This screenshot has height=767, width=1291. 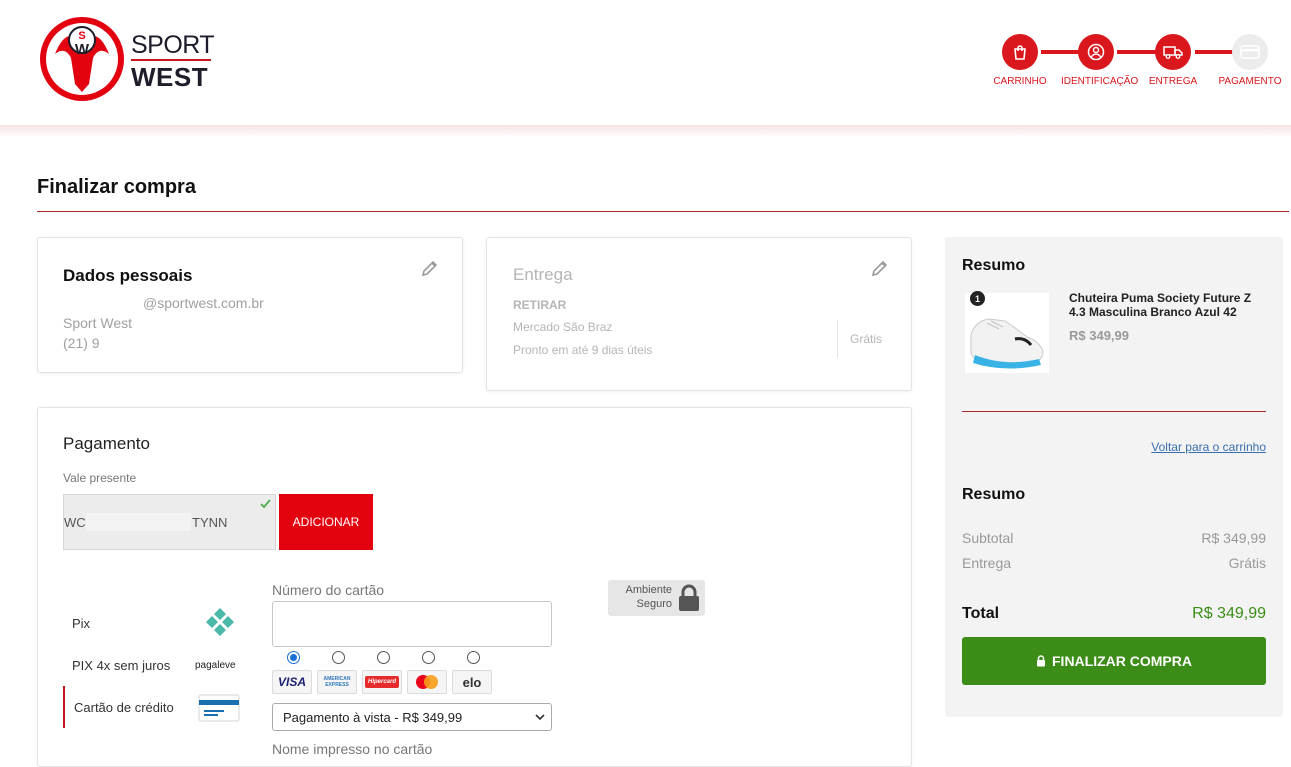 I want to click on mastercard-logo, so click(x=427, y=682).